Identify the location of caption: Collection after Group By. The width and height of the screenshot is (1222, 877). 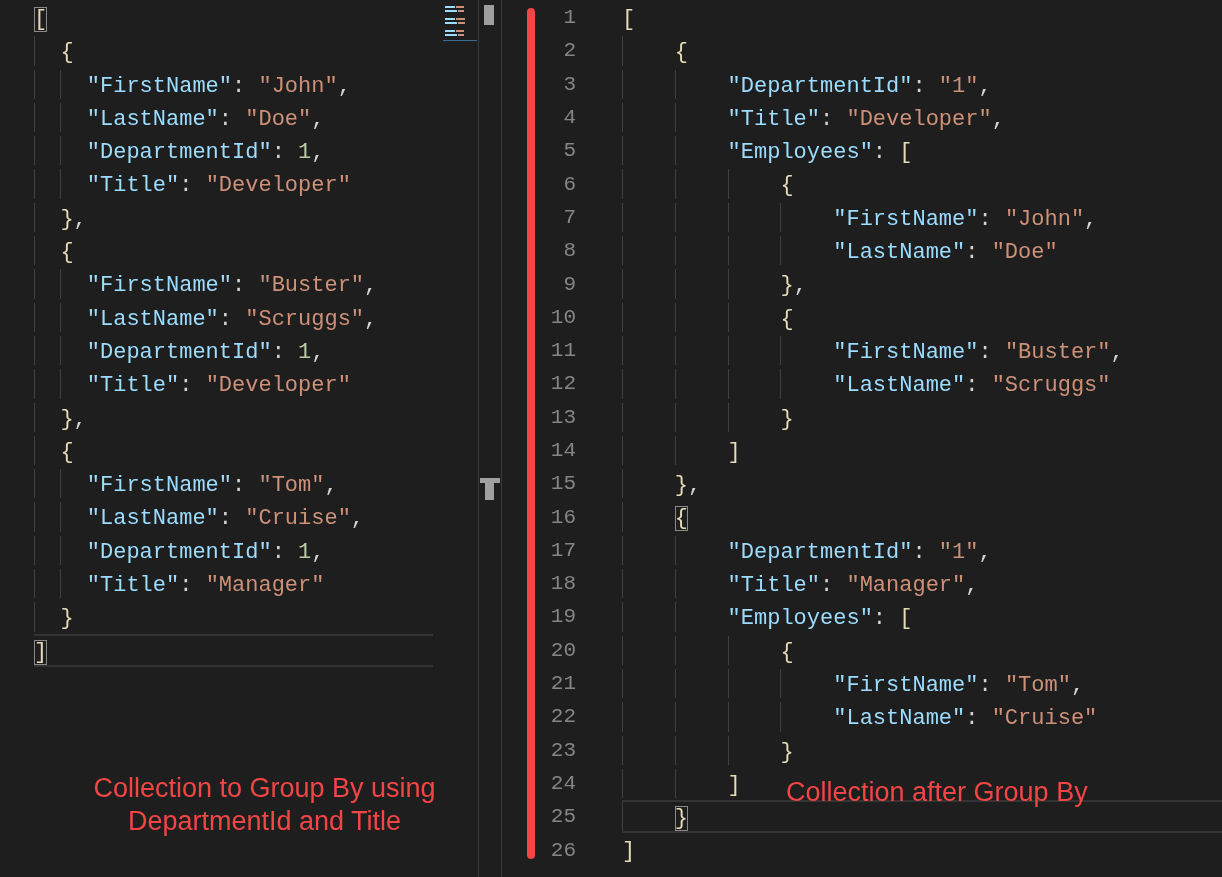
(937, 792).